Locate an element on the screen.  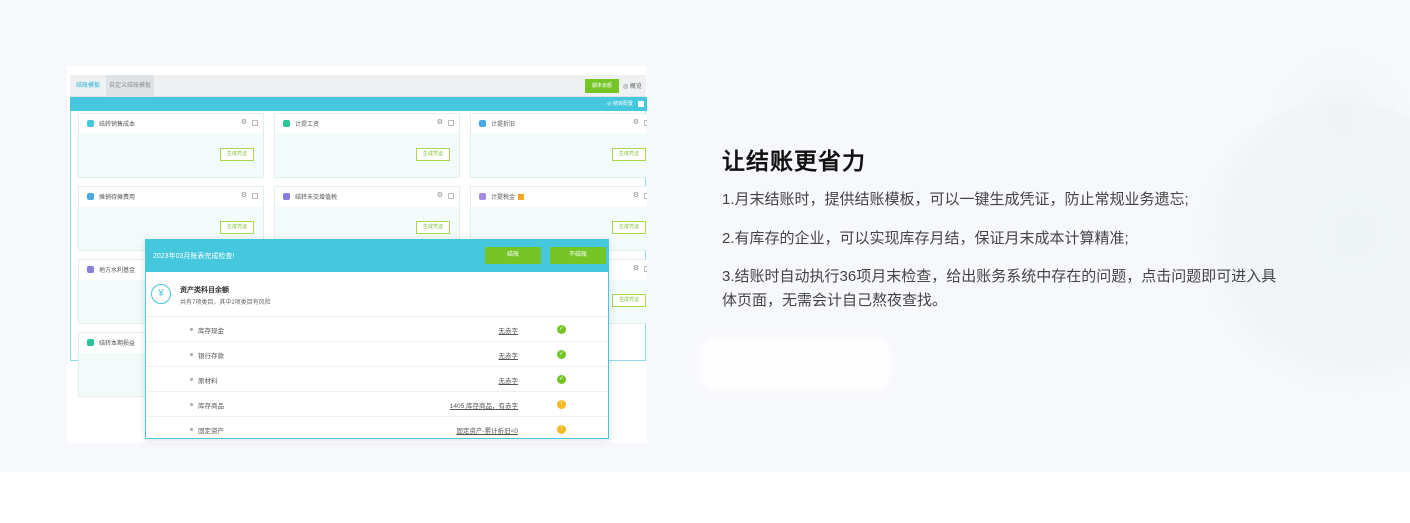
tab-custom-template: 自定义结账模板 is located at coordinates (130, 84).